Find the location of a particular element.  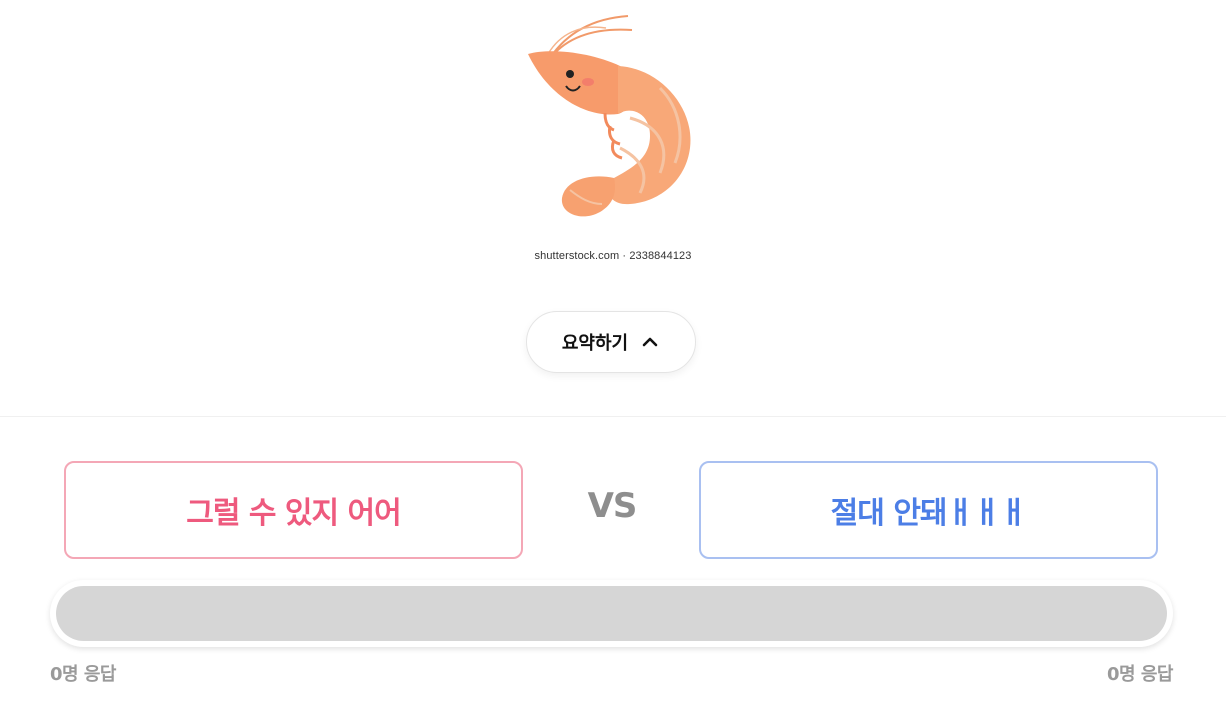

summary-button-label: 요약하기 is located at coordinates (595, 343).